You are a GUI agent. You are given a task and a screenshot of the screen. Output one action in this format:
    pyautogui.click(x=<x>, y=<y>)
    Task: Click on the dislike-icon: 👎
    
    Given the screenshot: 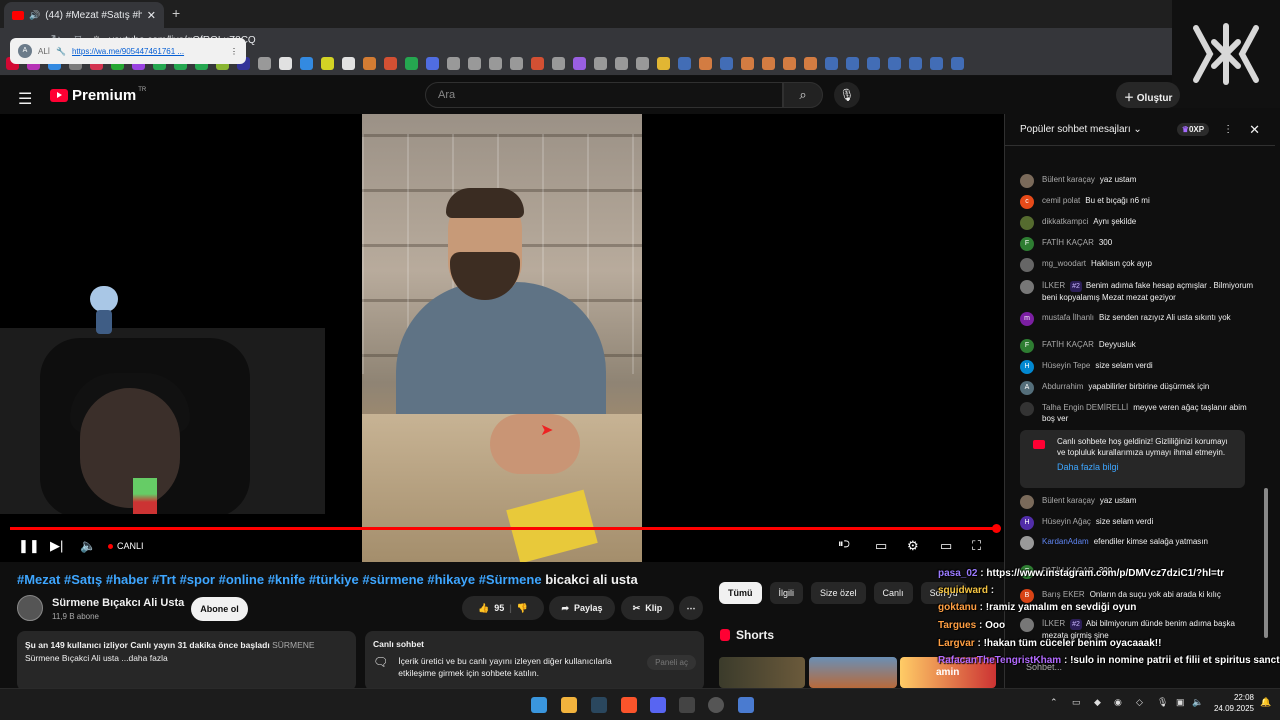 What is the action you would take?
    pyautogui.click(x=522, y=608)
    